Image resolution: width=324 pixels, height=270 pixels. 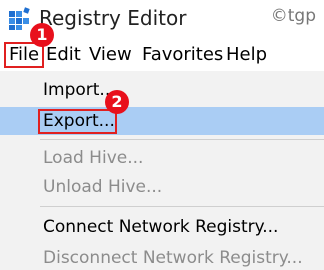 What do you see at coordinates (246, 55) in the screenshot?
I see `menu-help: Help` at bounding box center [246, 55].